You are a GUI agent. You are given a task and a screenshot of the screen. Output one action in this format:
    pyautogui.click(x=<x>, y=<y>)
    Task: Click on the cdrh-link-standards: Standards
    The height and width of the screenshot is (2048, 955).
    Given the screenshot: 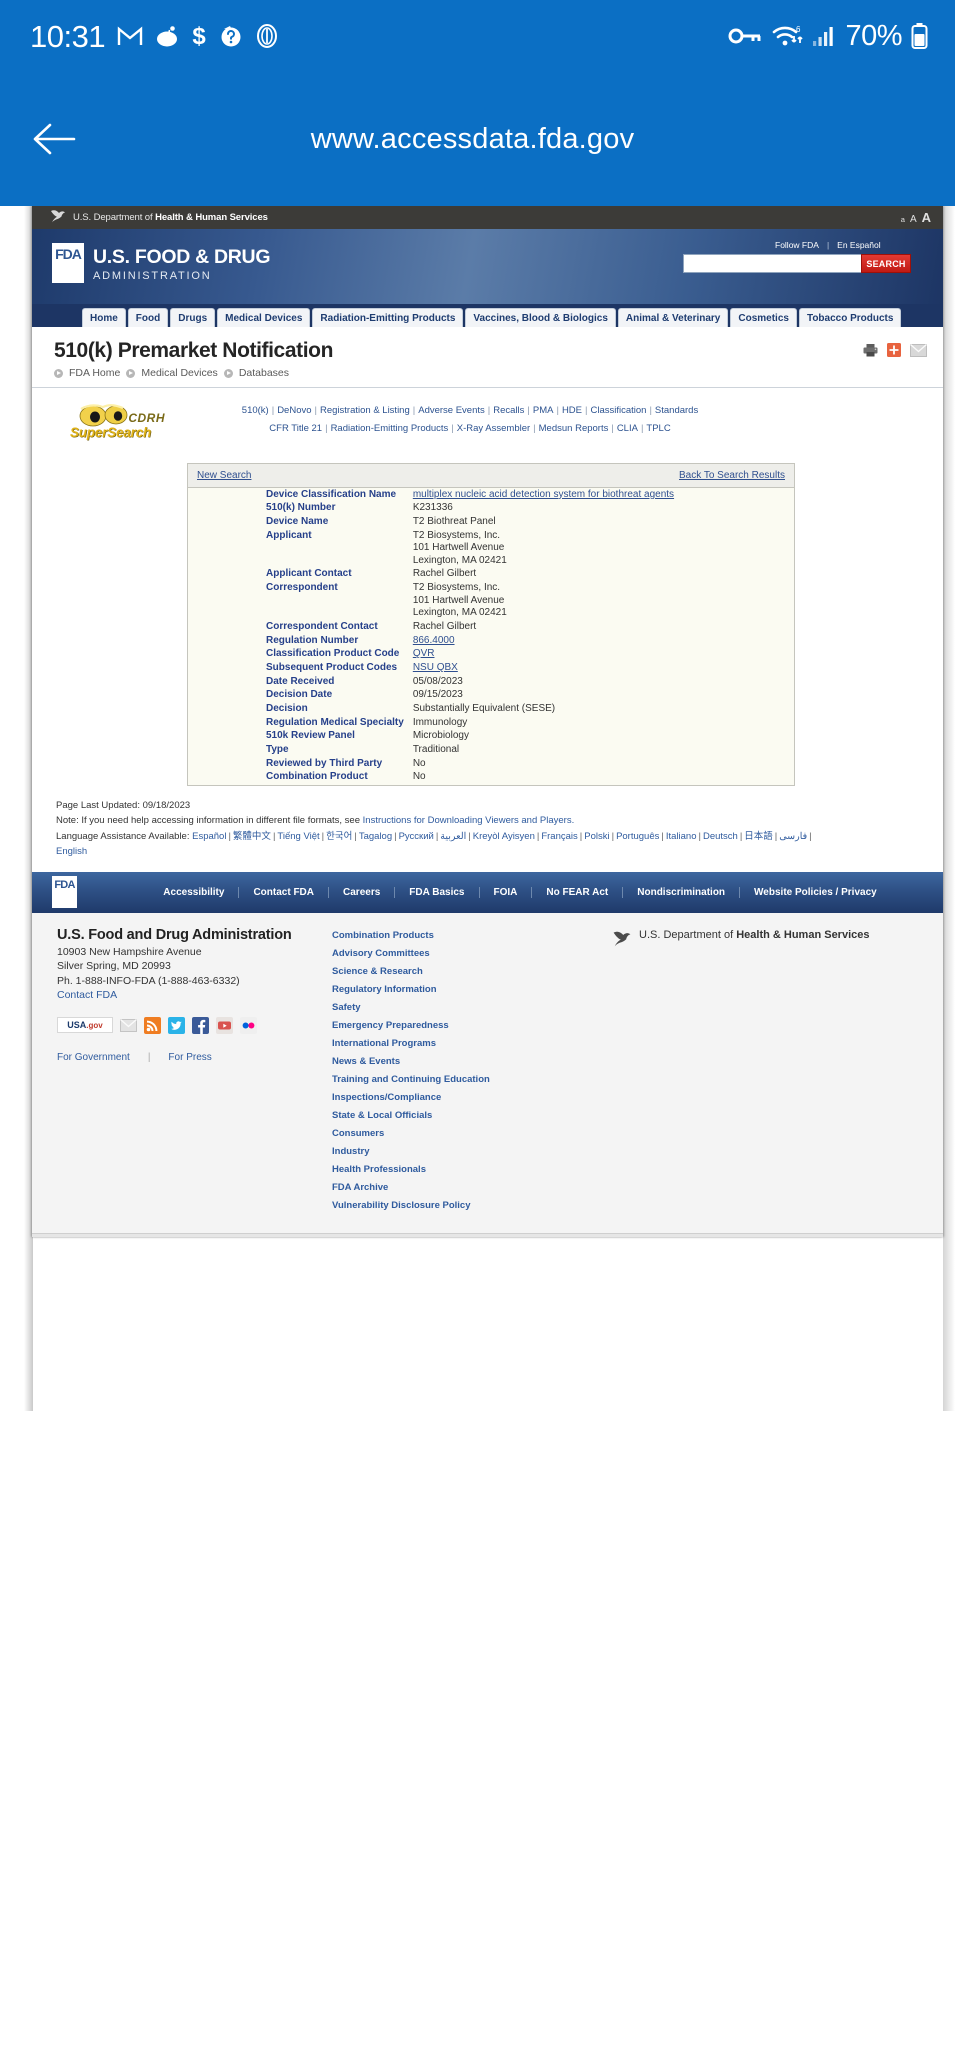 What is the action you would take?
    pyautogui.click(x=676, y=410)
    